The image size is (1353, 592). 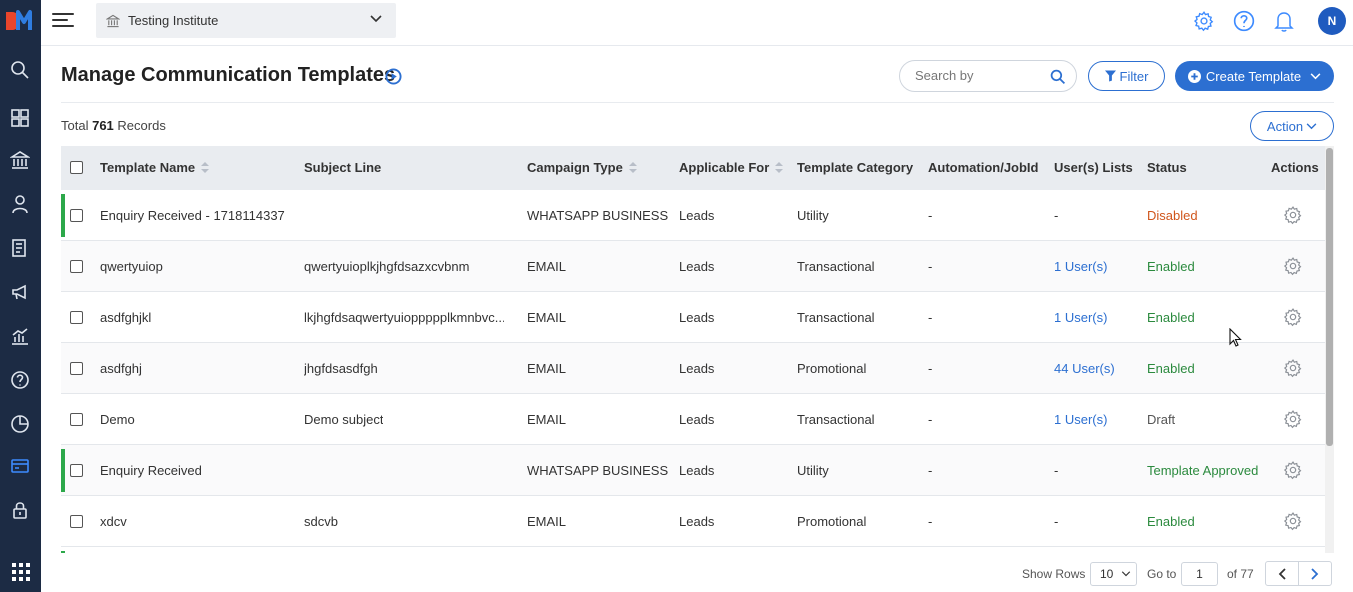 I want to click on avatar: N, so click(x=1332, y=21).